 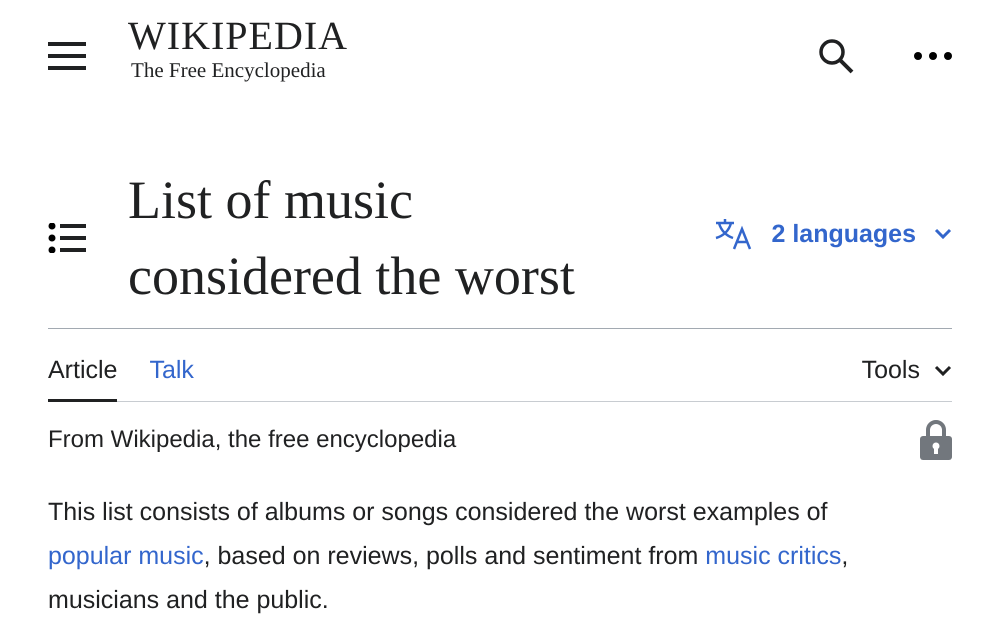 What do you see at coordinates (83, 379) in the screenshot?
I see `tab: Article` at bounding box center [83, 379].